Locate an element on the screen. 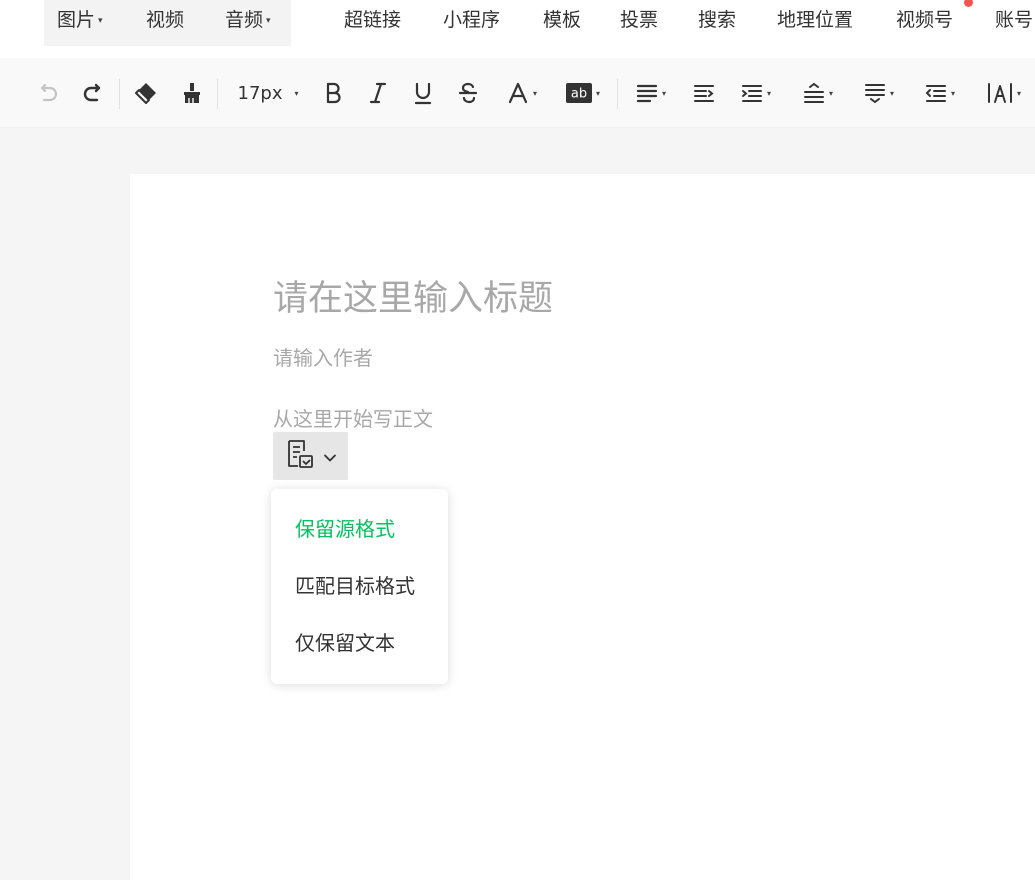 The height and width of the screenshot is (880, 1035). menu-item-label: 小程序 is located at coordinates (472, 20).